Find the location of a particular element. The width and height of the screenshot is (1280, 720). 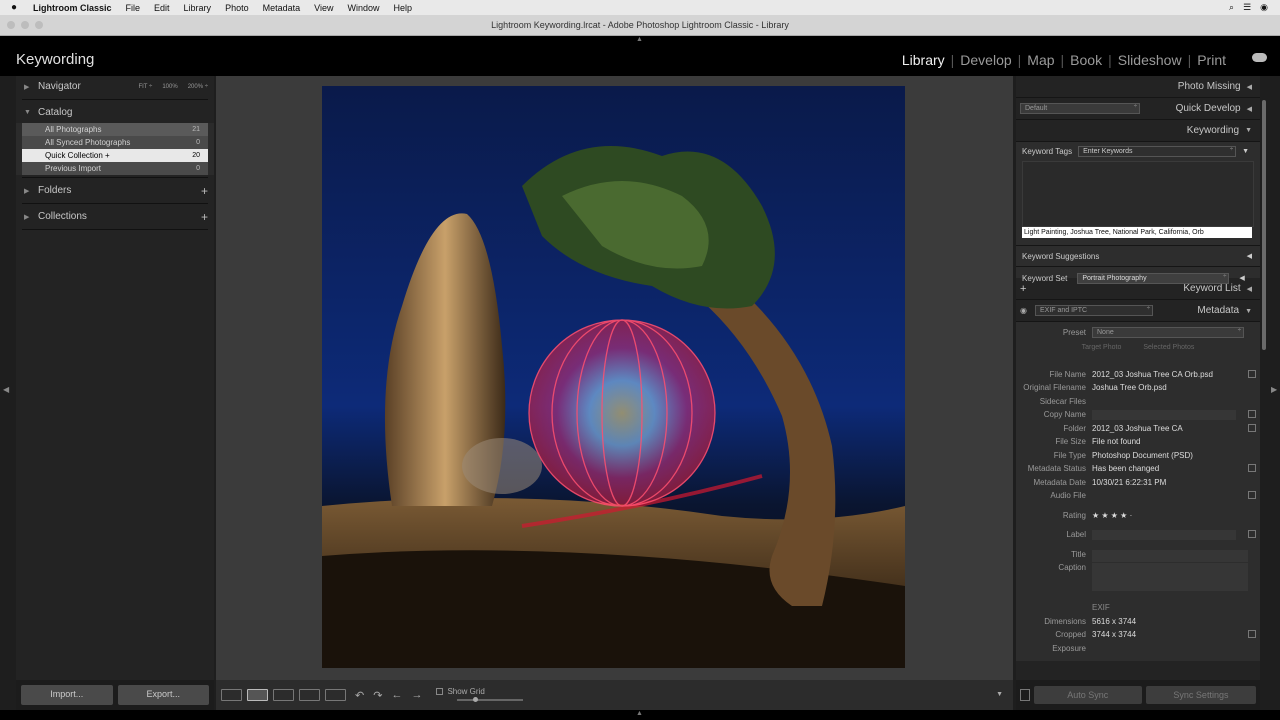

catalog-item-all-synced: All Synced Photographs 0 is located at coordinates (115, 142).